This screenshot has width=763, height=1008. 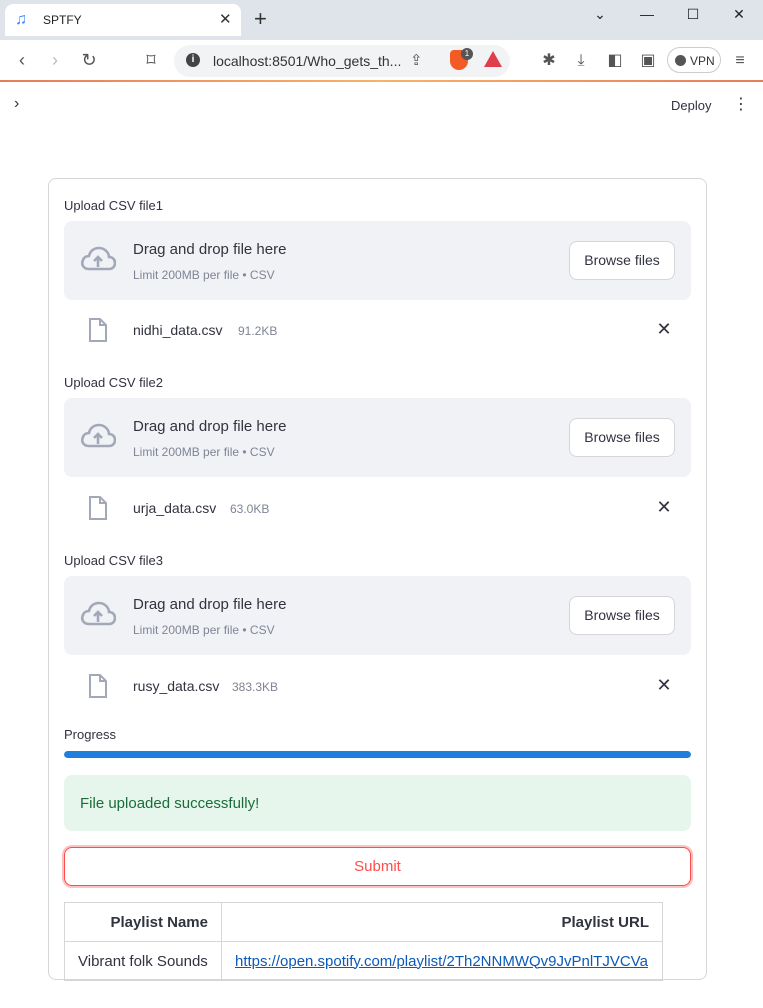 I want to click on column-header-playlist-url: Playlist URL, so click(x=442, y=922).